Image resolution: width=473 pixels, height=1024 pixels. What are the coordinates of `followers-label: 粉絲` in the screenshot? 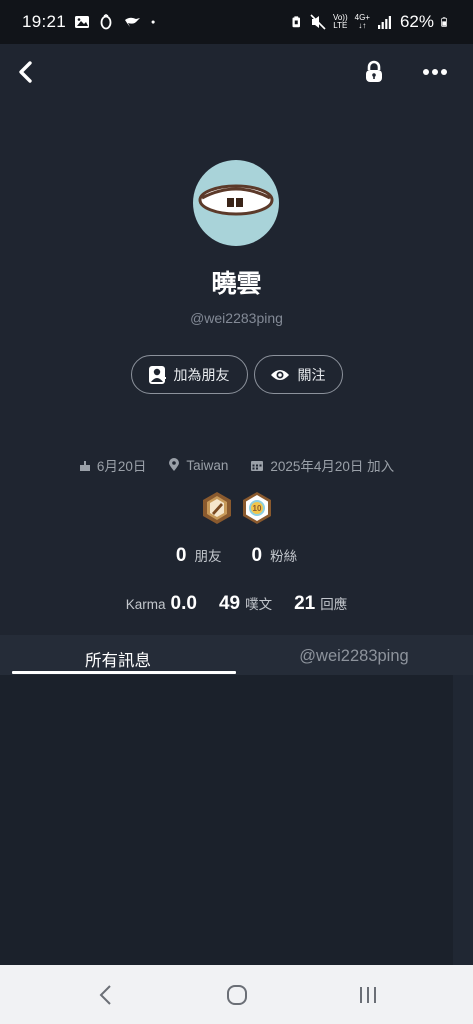 It's located at (284, 556).